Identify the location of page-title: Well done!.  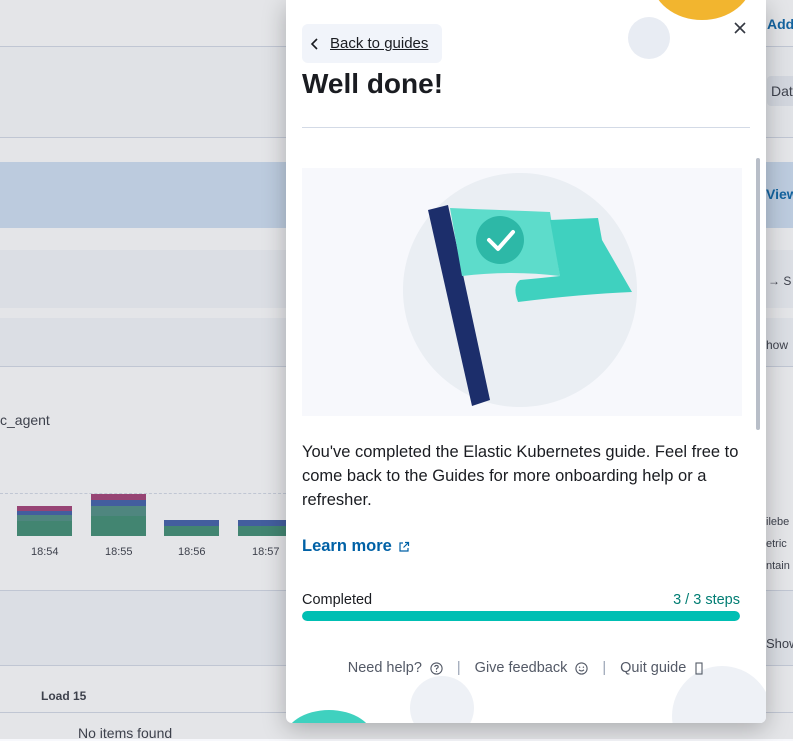
(373, 83).